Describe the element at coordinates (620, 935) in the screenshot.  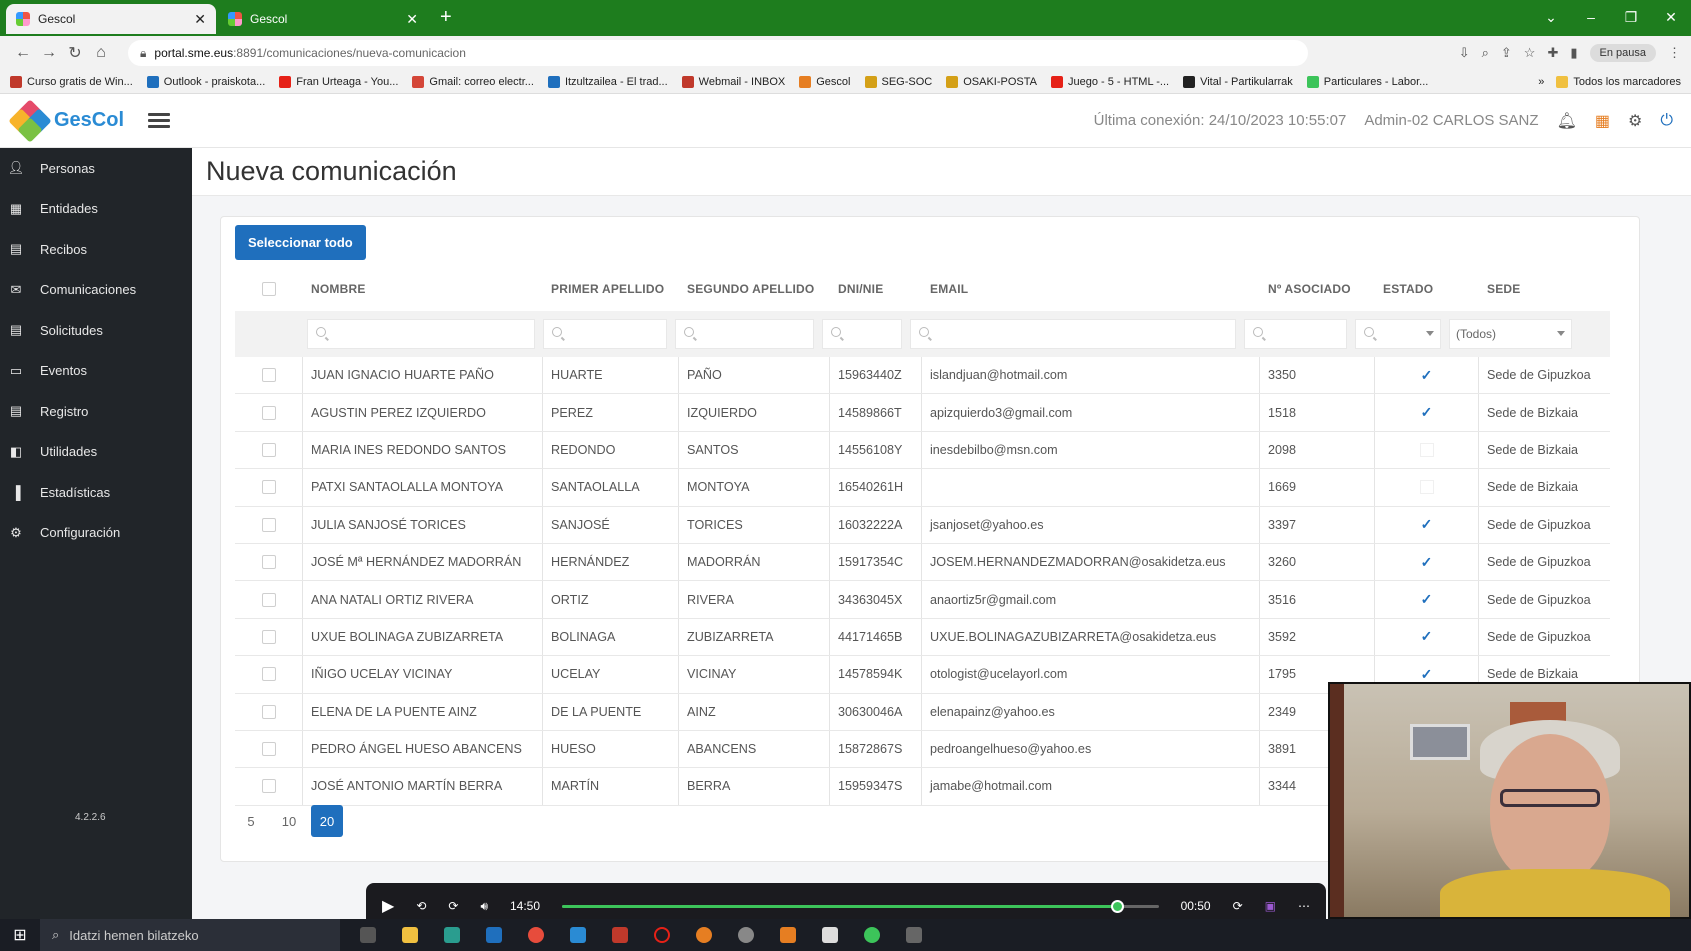
I see `filezilla-icon` at that location.